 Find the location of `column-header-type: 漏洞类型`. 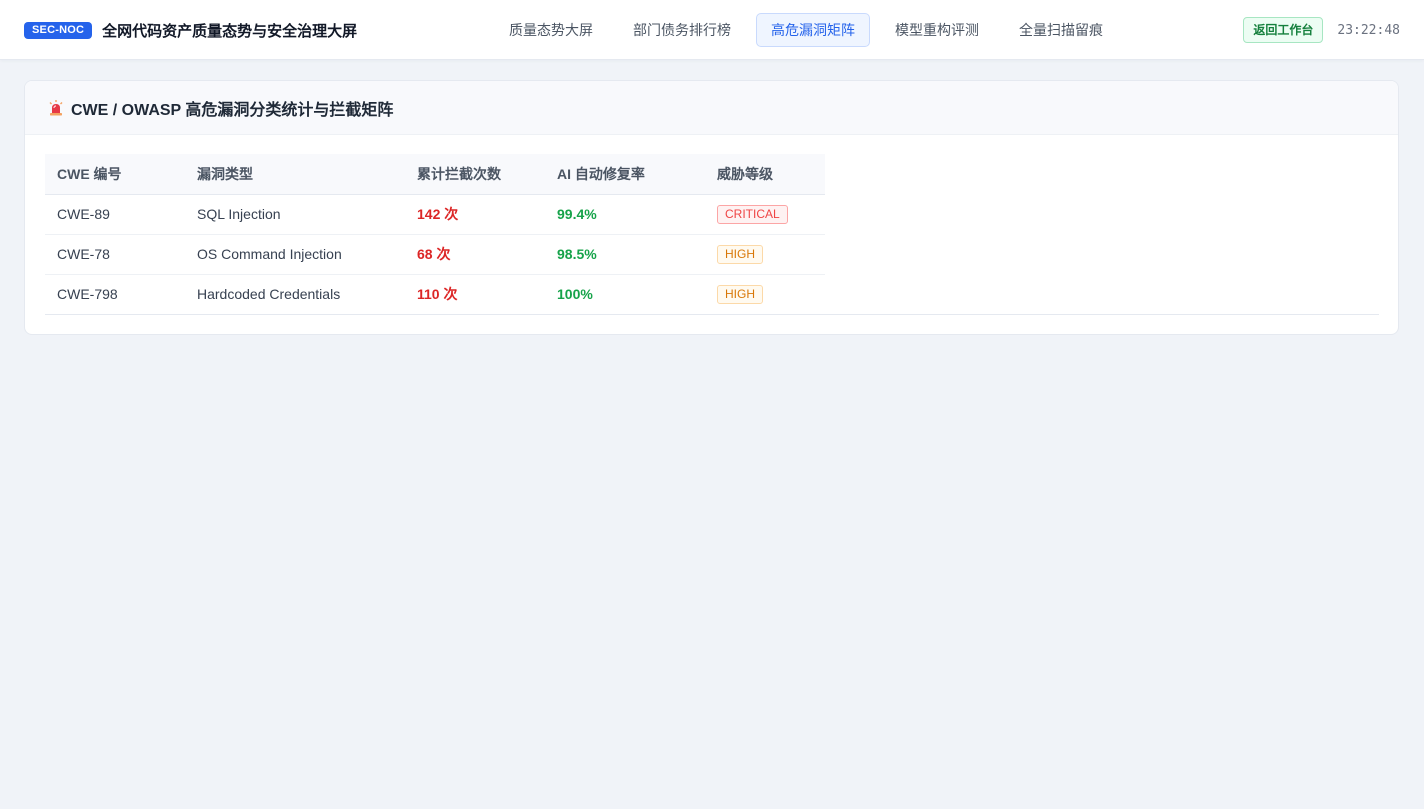

column-header-type: 漏洞类型 is located at coordinates (295, 174).